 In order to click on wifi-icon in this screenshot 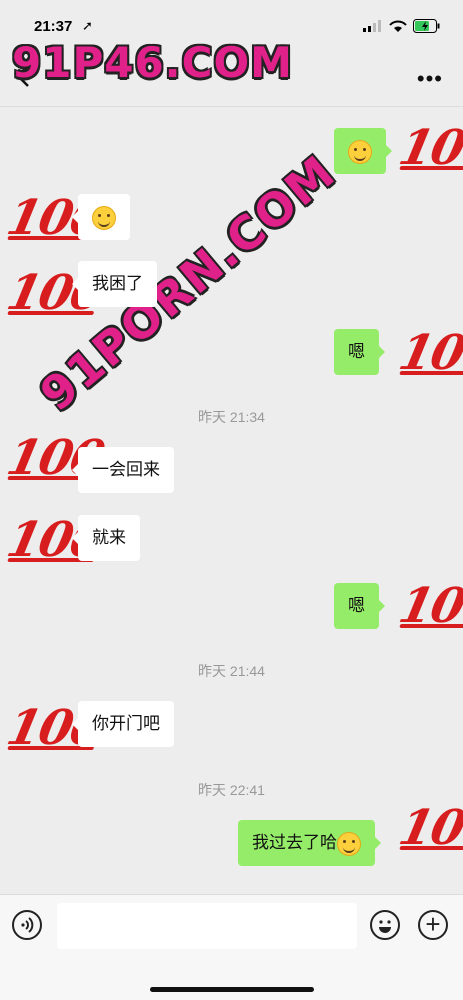, I will do `click(398, 26)`.